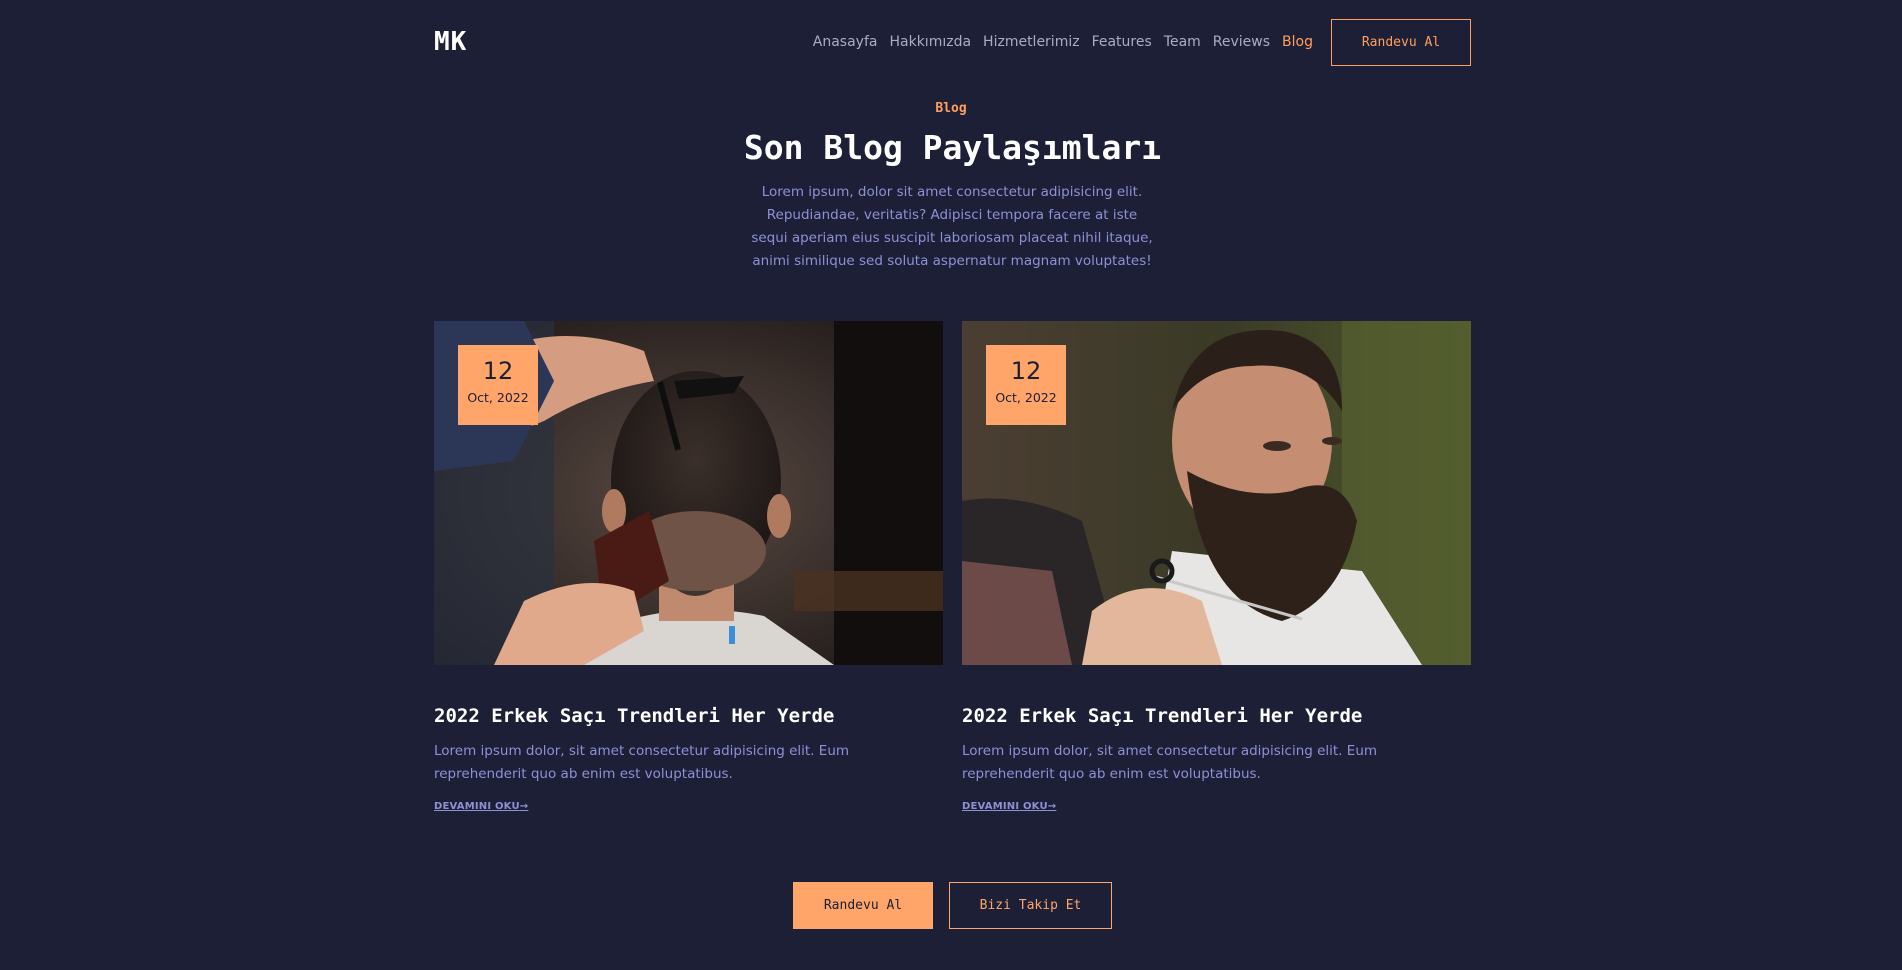  Describe the element at coordinates (845, 42) in the screenshot. I see `nav-item-anasayfa: Anasayfa` at that location.